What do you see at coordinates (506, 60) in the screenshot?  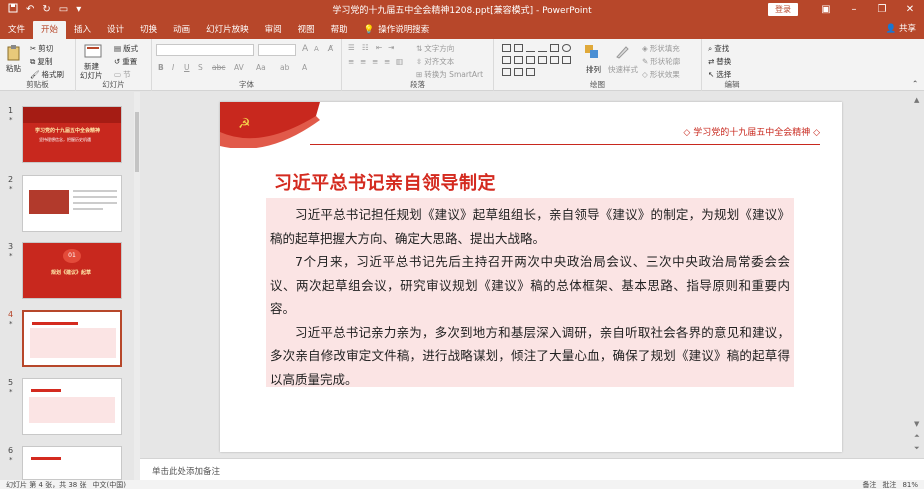 I see `shape-triangle` at bounding box center [506, 60].